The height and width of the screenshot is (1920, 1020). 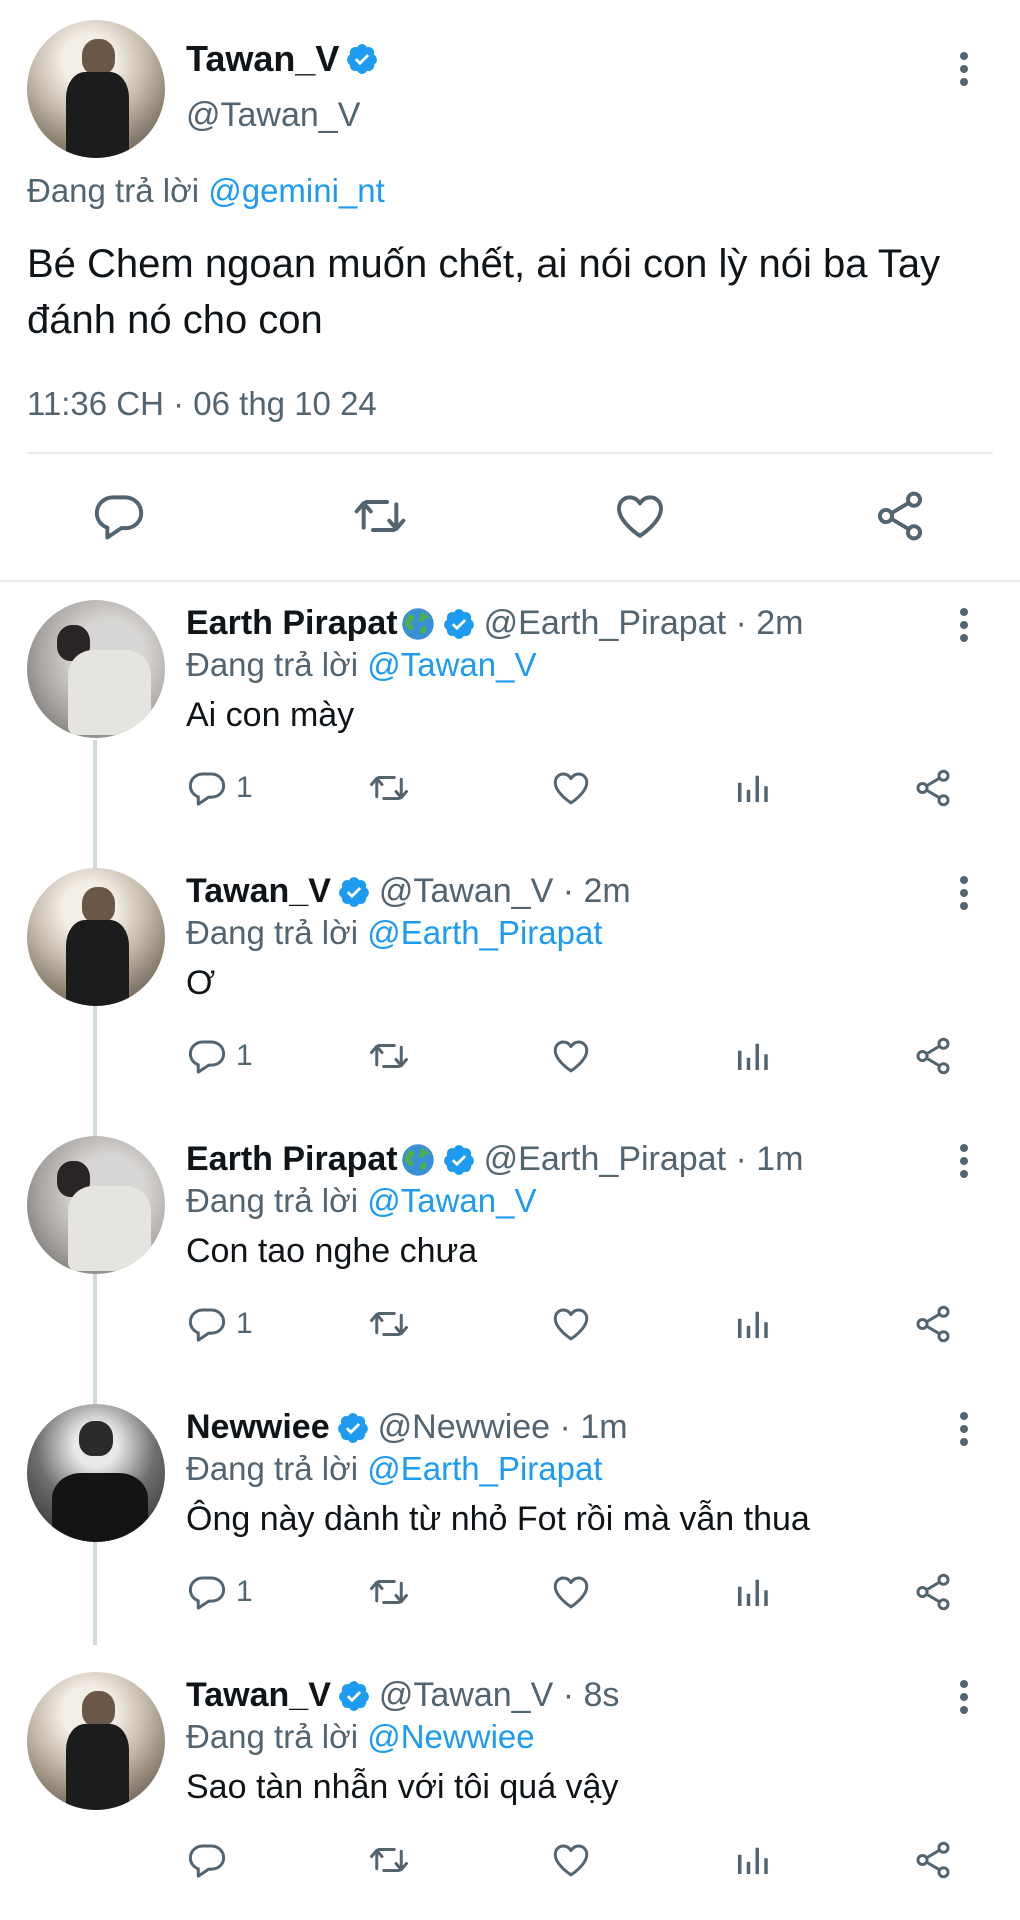 I want to click on reply-button, so click(x=211, y=1860).